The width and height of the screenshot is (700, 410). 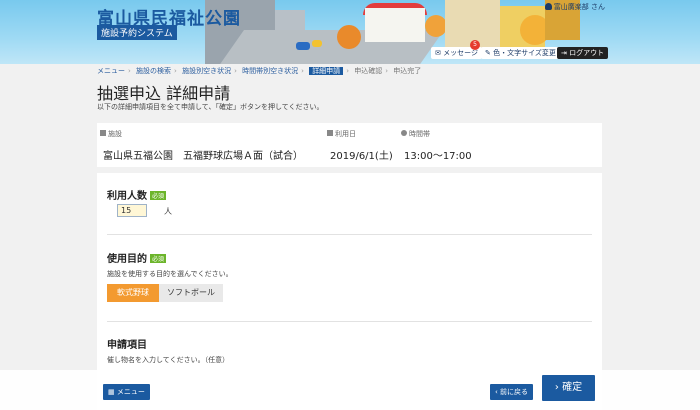 What do you see at coordinates (133, 293) in the screenshot?
I see `purpose-option-softball-baseball: 軟式野球` at bounding box center [133, 293].